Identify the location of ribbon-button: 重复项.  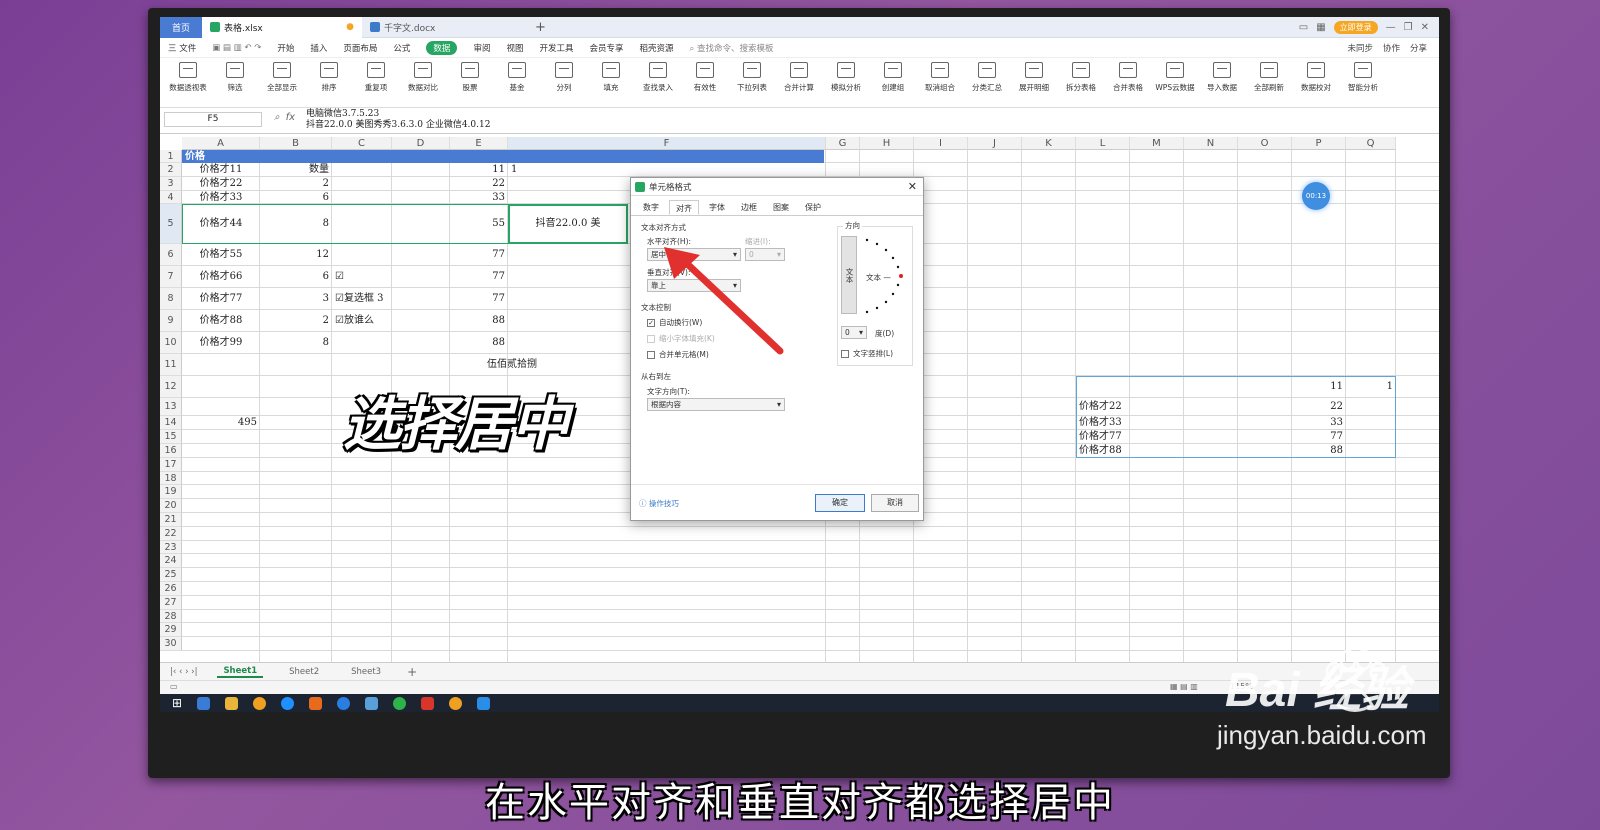
(376, 77).